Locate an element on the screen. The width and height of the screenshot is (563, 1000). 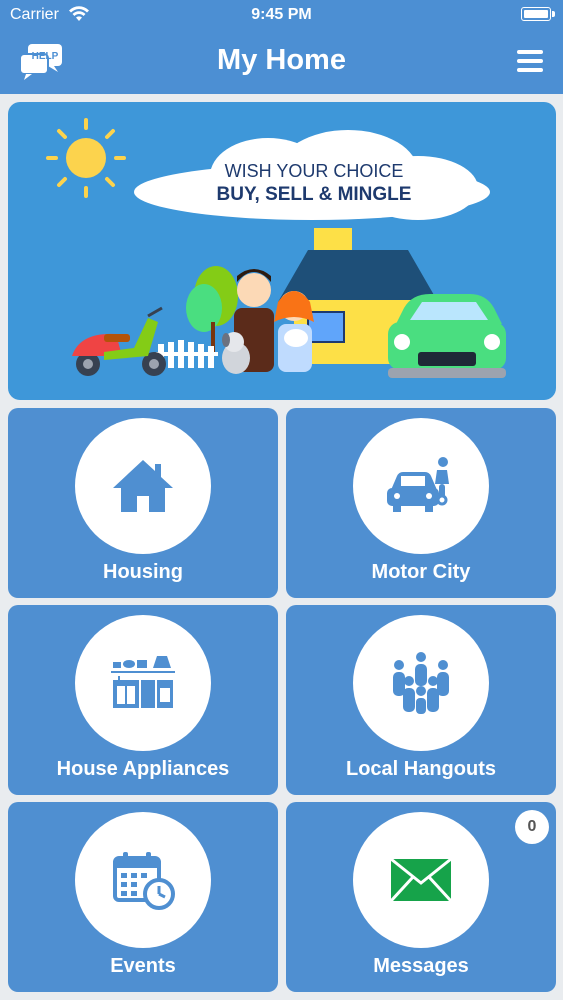
tile-label: Motor City is located at coordinates (421, 572).